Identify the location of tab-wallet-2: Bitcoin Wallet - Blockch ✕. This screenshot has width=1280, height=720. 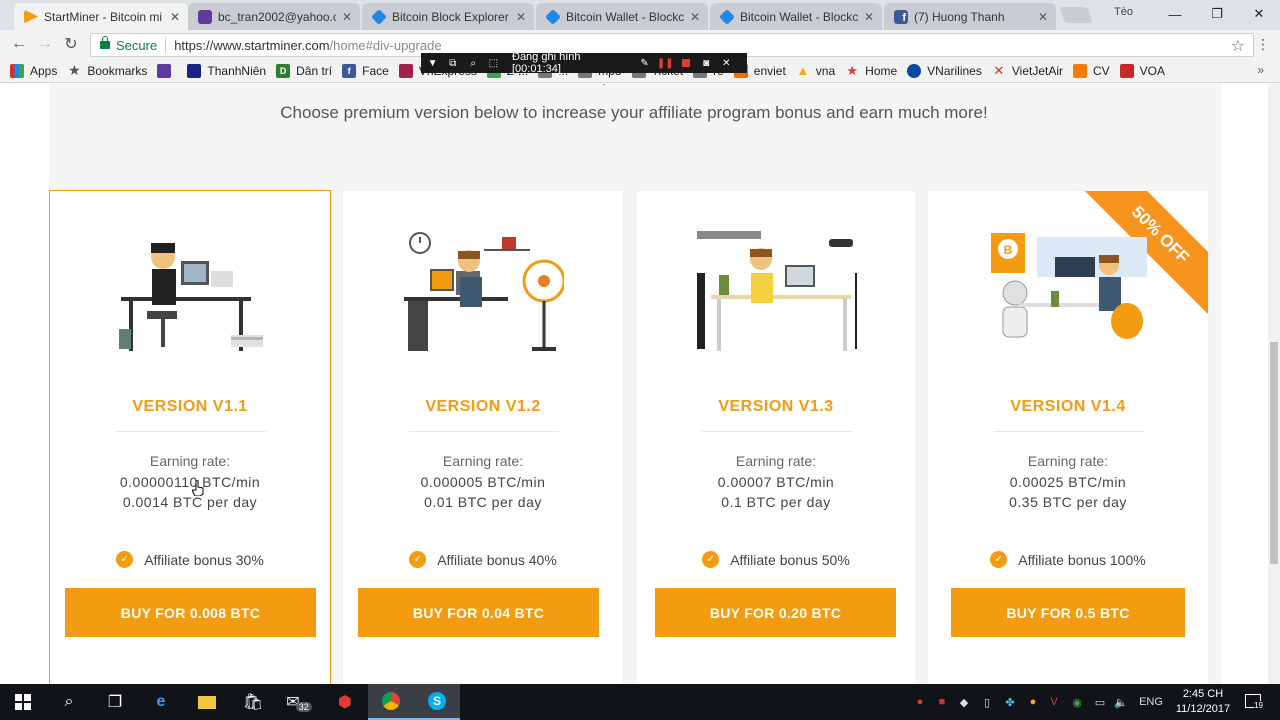
(796, 16).